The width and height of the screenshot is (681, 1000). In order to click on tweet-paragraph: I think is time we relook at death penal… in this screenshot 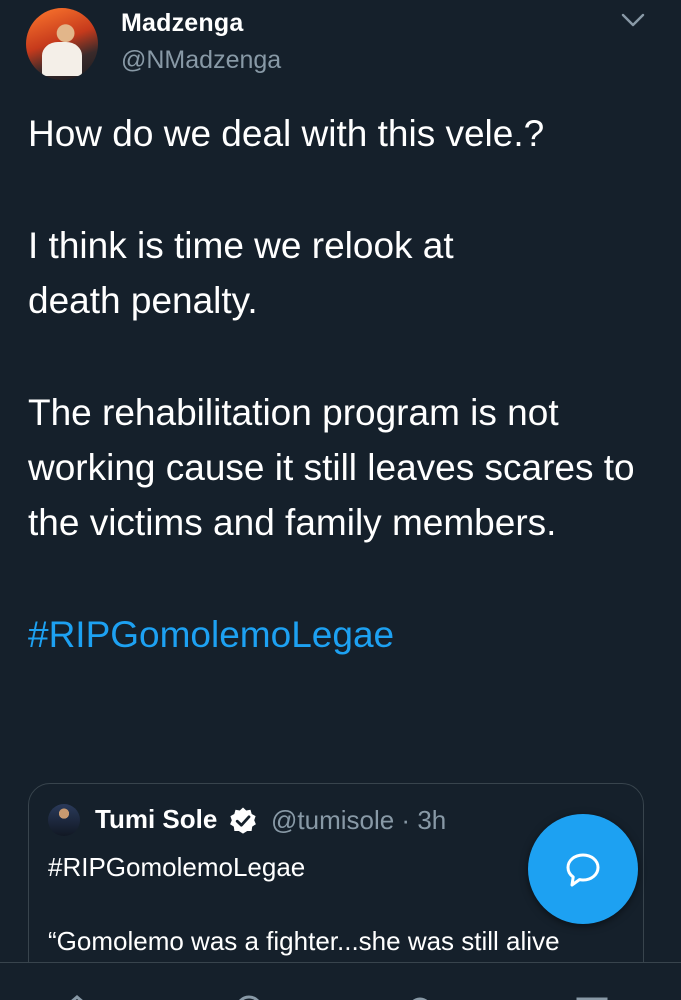, I will do `click(241, 273)`.